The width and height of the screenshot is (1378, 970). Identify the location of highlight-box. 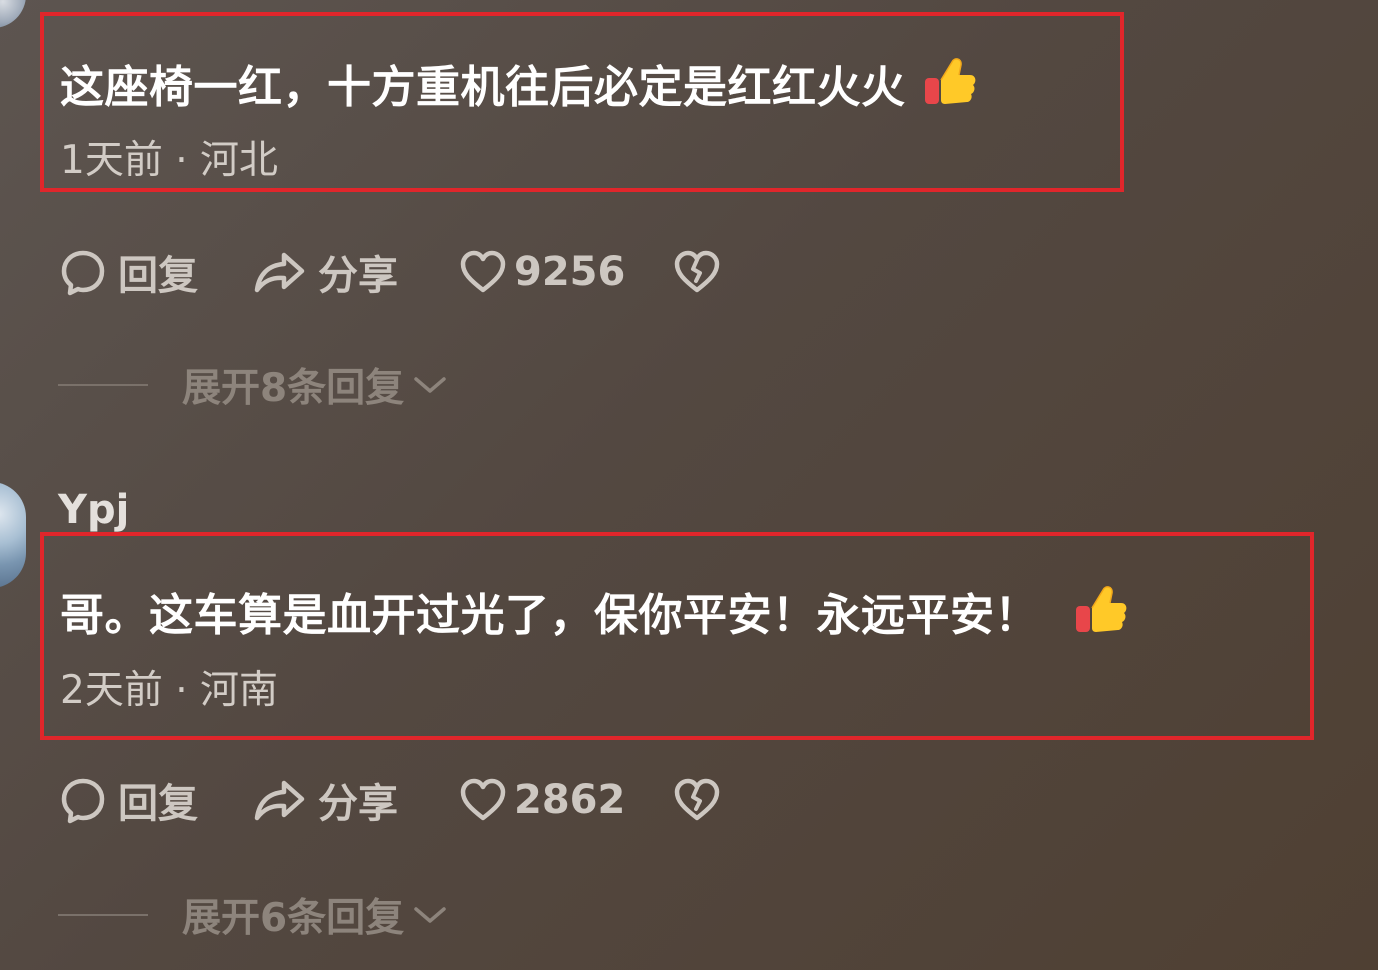
(582, 102).